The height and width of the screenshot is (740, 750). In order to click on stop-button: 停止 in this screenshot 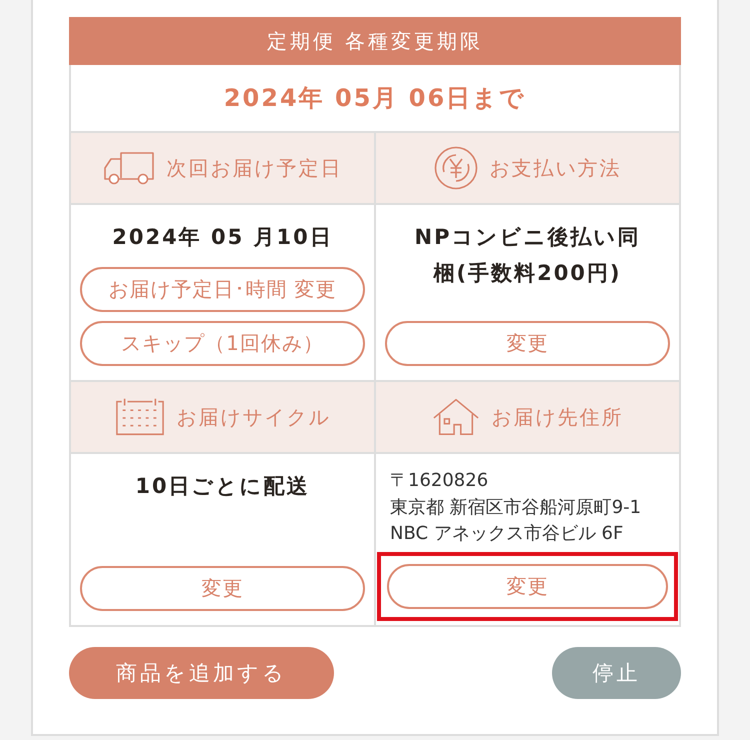, I will do `click(616, 672)`.